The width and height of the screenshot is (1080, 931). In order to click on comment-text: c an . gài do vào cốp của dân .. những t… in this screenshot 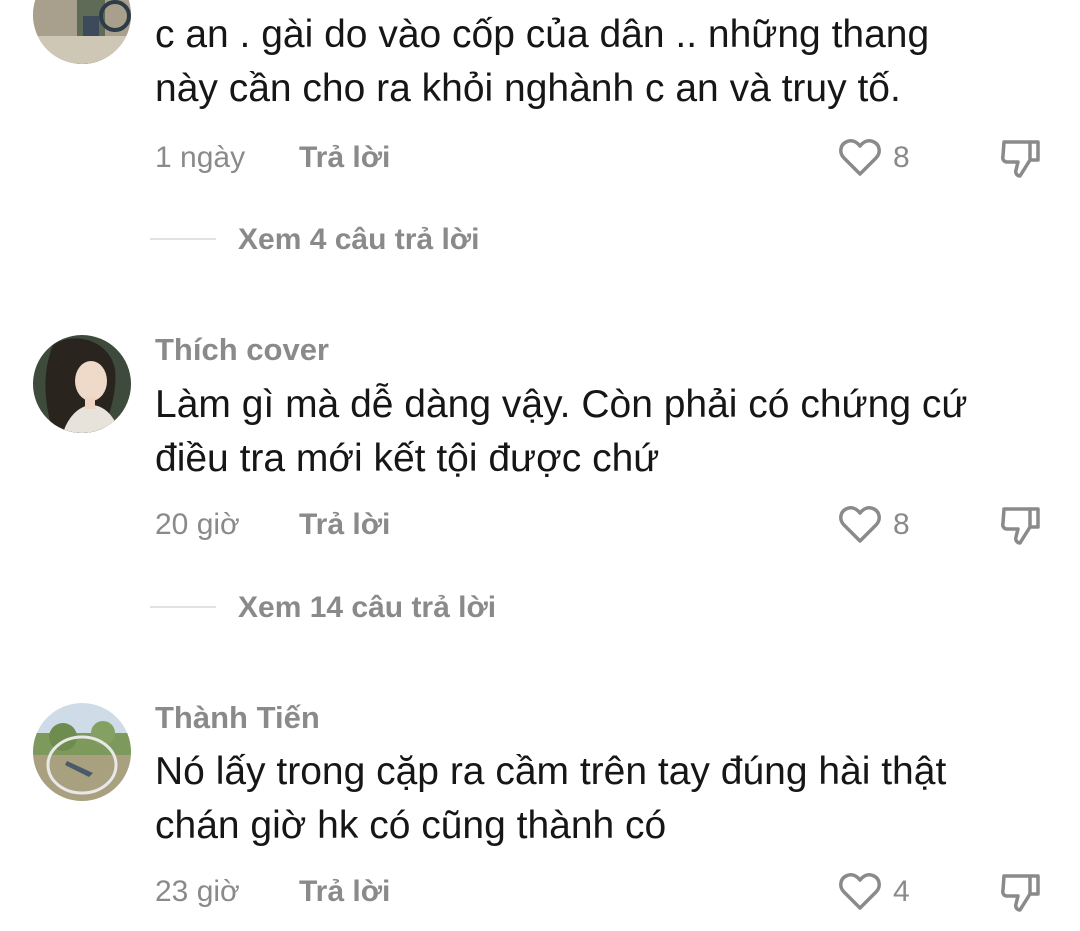, I will do `click(605, 62)`.